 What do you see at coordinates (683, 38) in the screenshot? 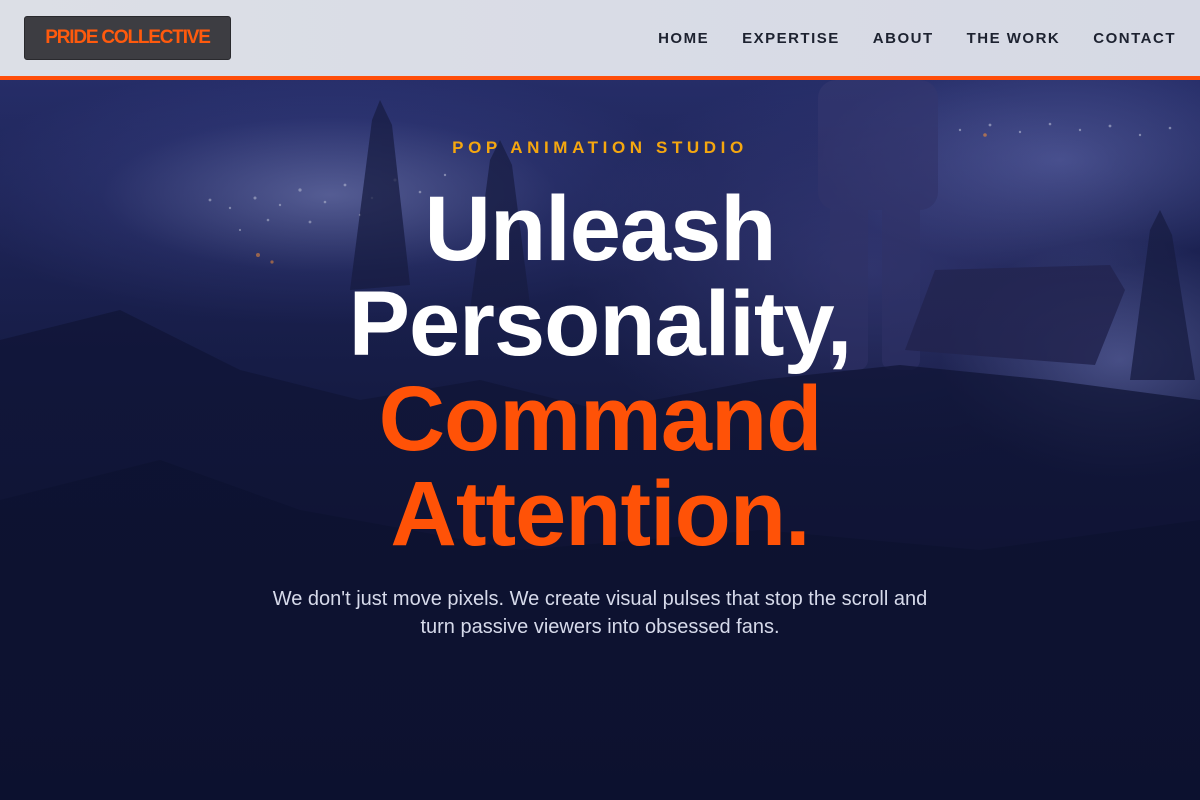
I see `nav-home: HOME` at bounding box center [683, 38].